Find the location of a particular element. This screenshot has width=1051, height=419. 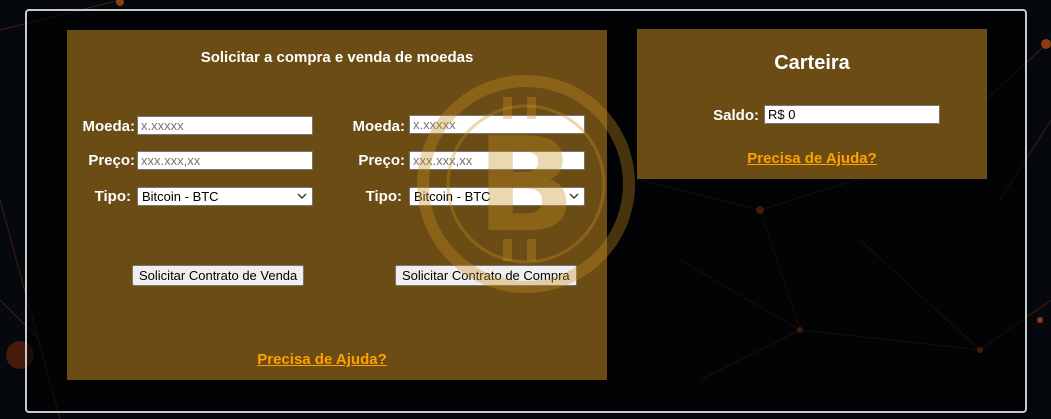

sell-moeda-label: Moeda: is located at coordinates (109, 126).